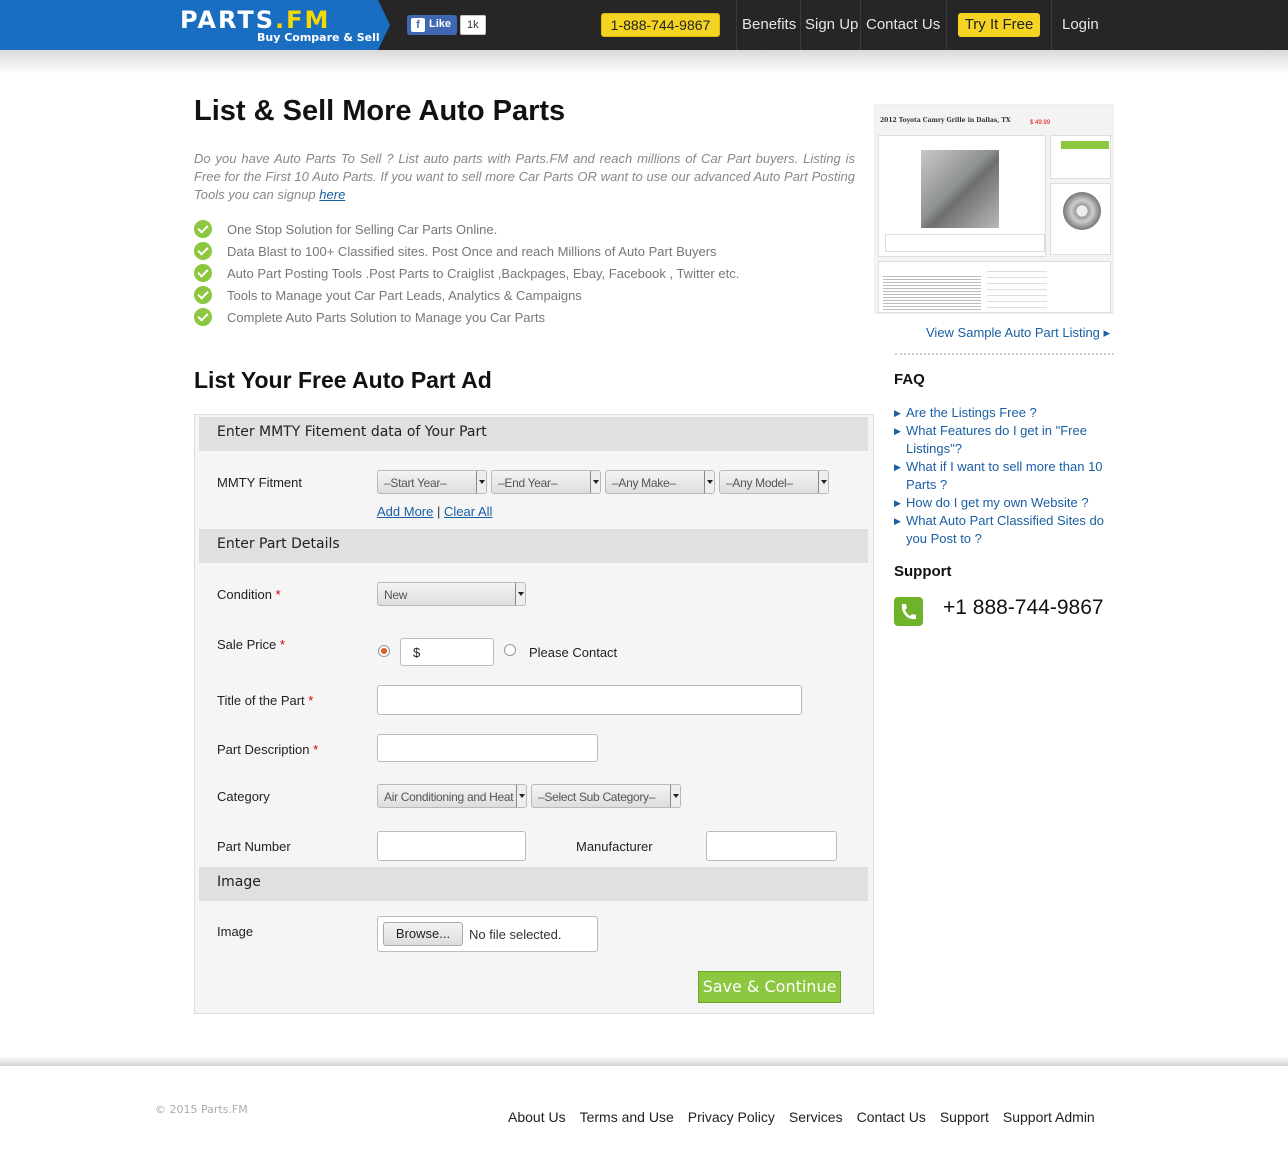 The image size is (1288, 1158). Describe the element at coordinates (644, 62) in the screenshot. I see `header-shadow` at that location.